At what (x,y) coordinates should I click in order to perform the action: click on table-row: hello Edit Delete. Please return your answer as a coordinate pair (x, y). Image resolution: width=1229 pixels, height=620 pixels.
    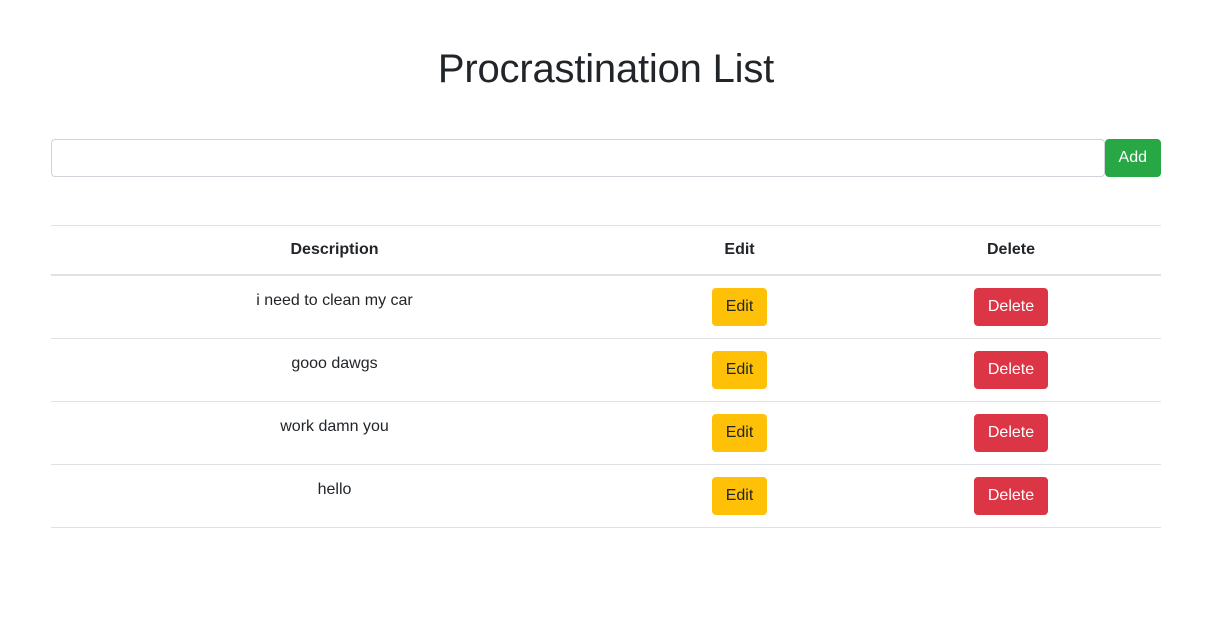
    Looking at the image, I should click on (606, 496).